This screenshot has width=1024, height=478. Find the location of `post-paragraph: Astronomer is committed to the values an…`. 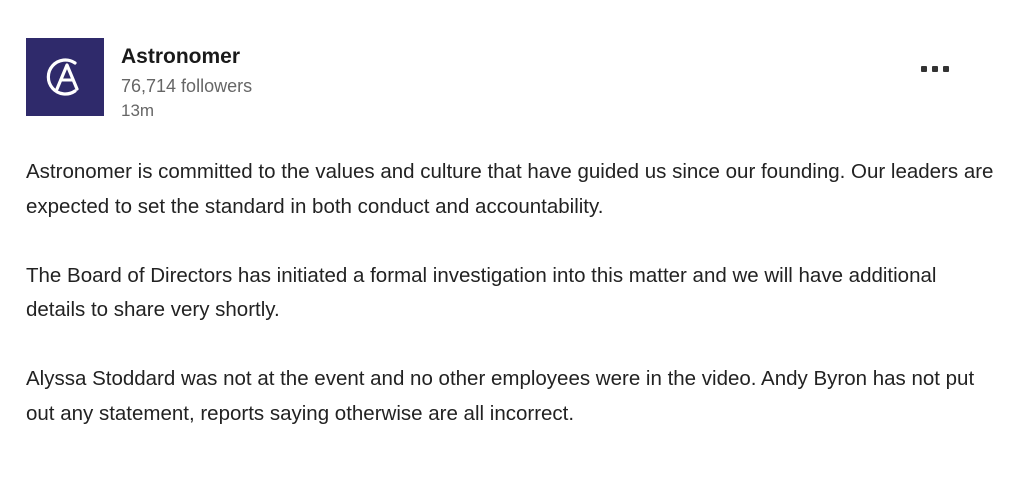

post-paragraph: Astronomer is committed to the values an… is located at coordinates (510, 189).